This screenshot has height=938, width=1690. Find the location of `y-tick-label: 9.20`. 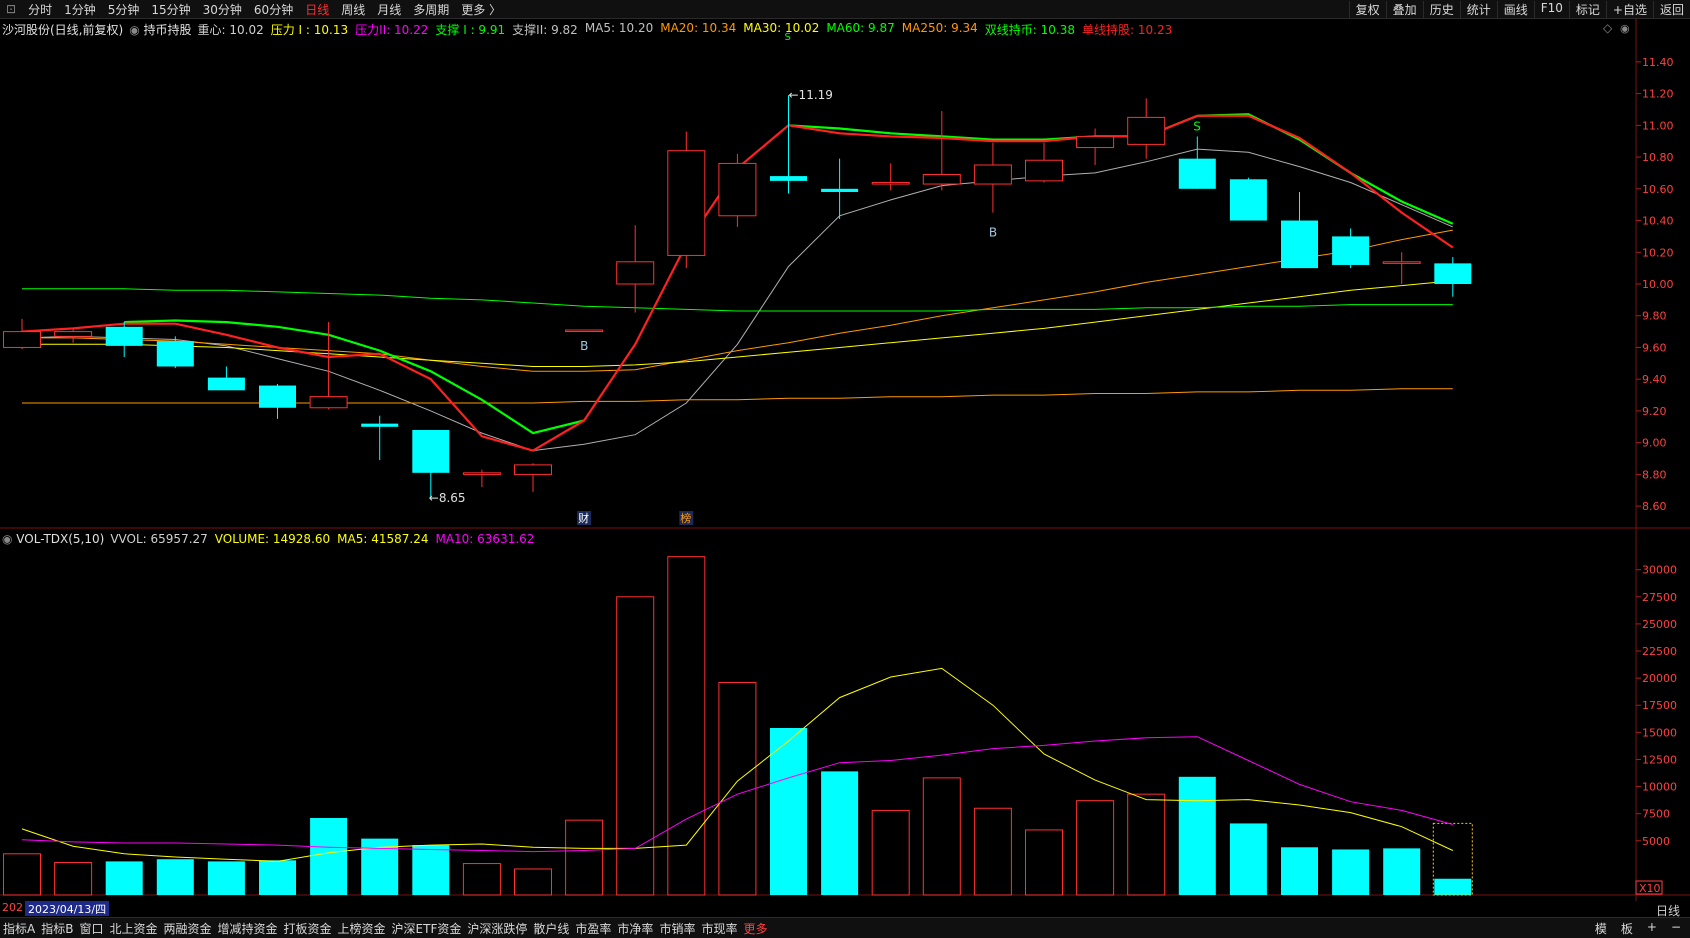

y-tick-label: 9.20 is located at coordinates (1654, 411).